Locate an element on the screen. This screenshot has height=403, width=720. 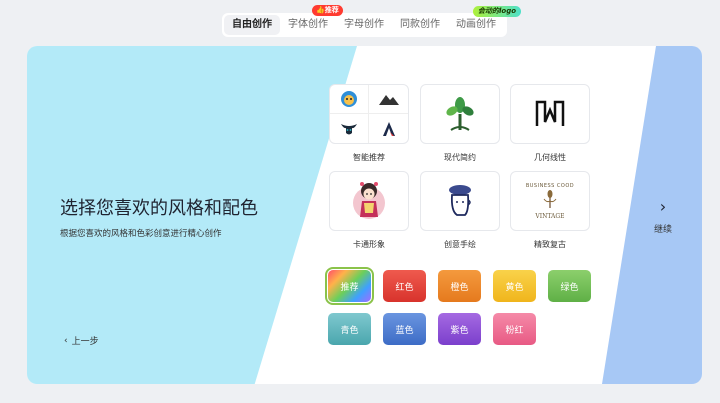
style-label-vintage: 精致复古 is located at coordinates (550, 244).